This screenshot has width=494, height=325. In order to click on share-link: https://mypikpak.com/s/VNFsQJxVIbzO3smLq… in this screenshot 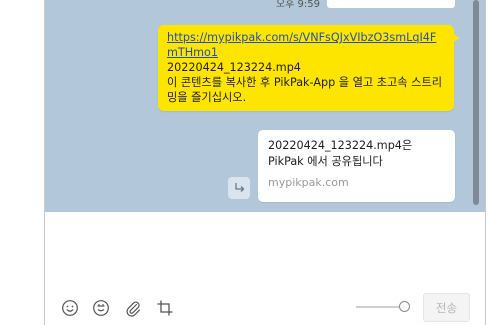, I will do `click(301, 45)`.